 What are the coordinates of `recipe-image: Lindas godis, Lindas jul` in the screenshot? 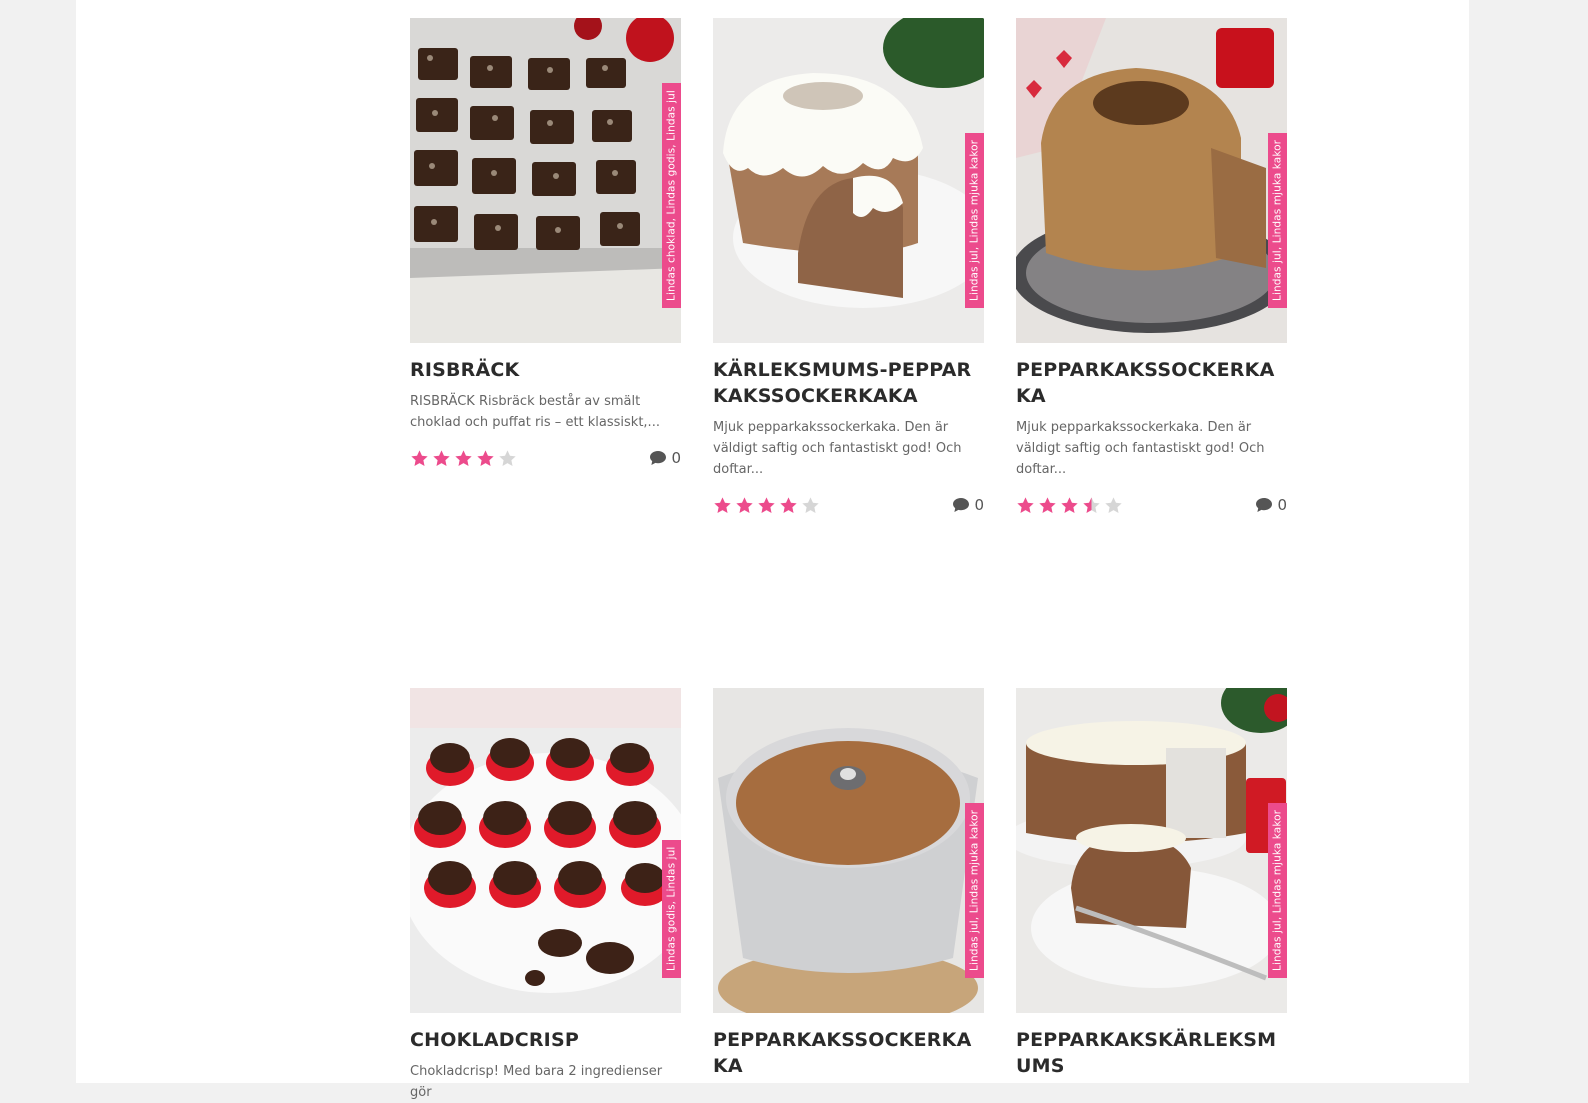 It's located at (545, 850).